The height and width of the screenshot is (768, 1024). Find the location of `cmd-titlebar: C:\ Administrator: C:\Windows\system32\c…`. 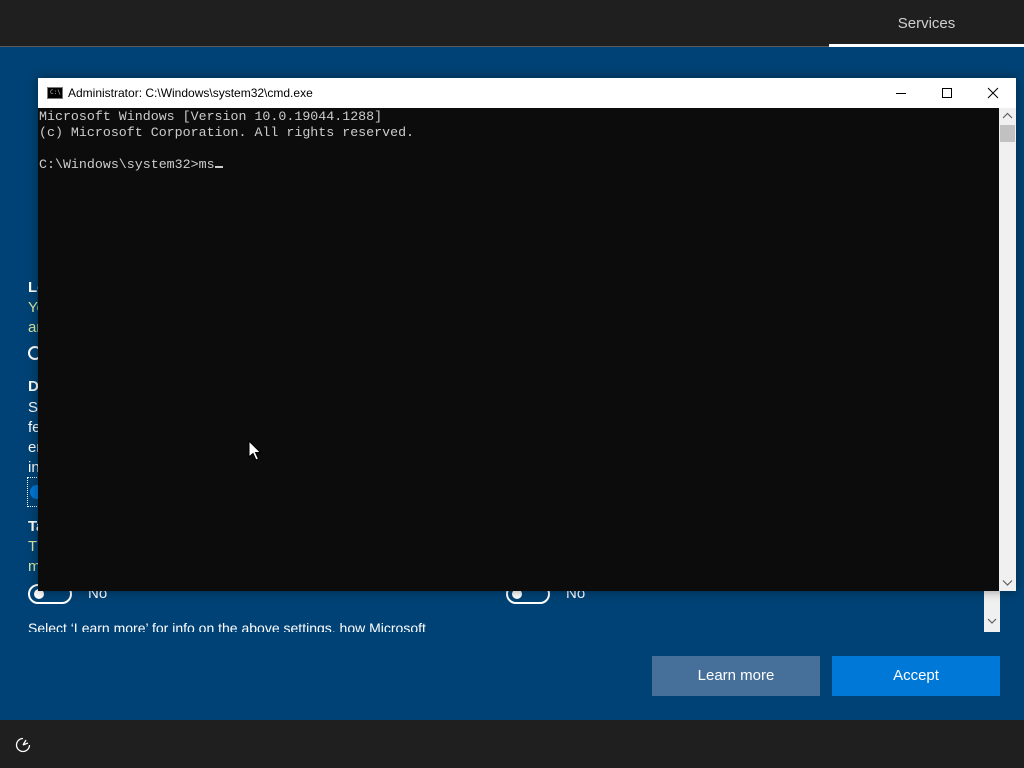

cmd-titlebar: C:\ Administrator: C:\Windows\system32\c… is located at coordinates (527, 93).